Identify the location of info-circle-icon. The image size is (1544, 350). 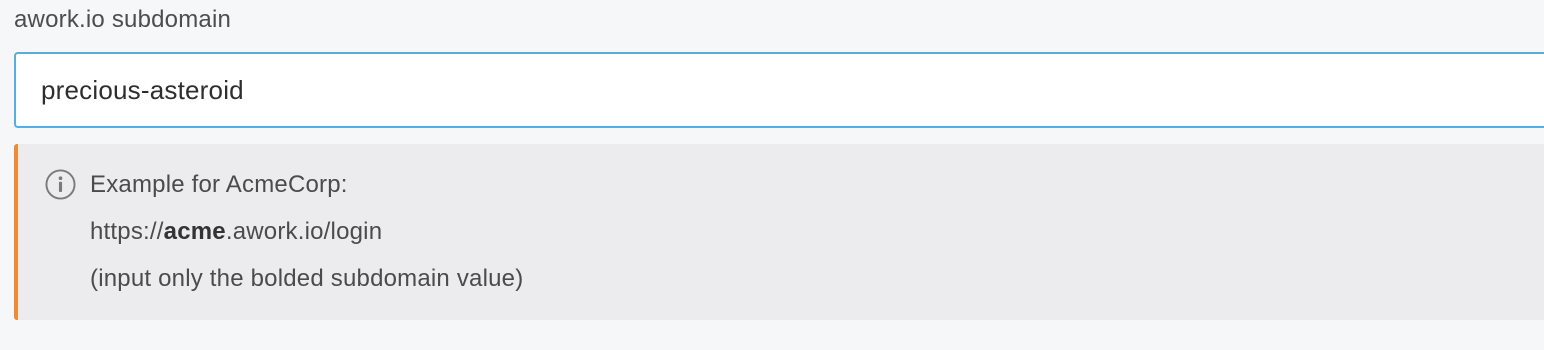
(60, 184).